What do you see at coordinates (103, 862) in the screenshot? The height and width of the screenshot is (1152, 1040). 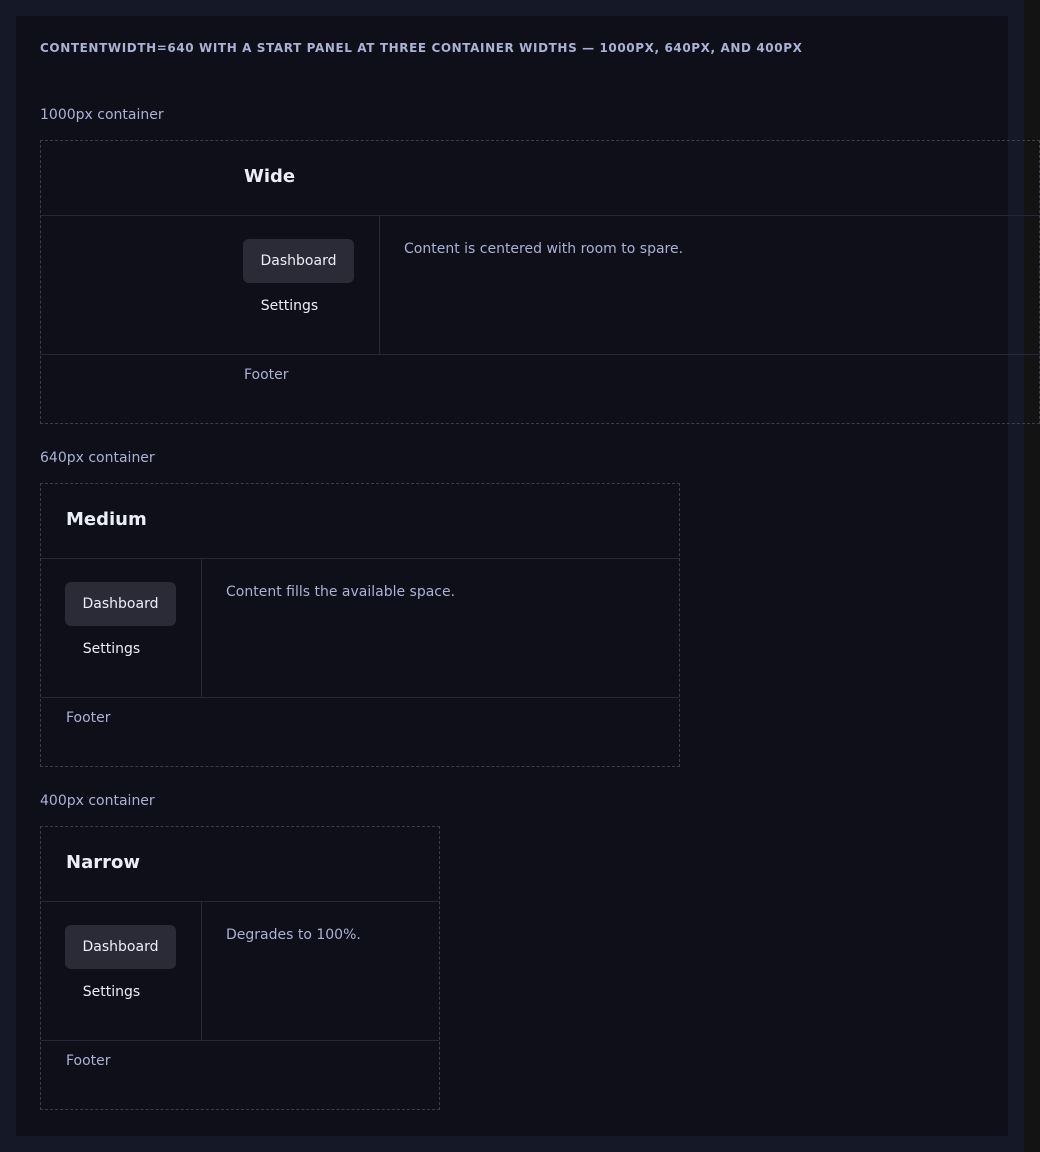 I see `app-title: Narrow` at bounding box center [103, 862].